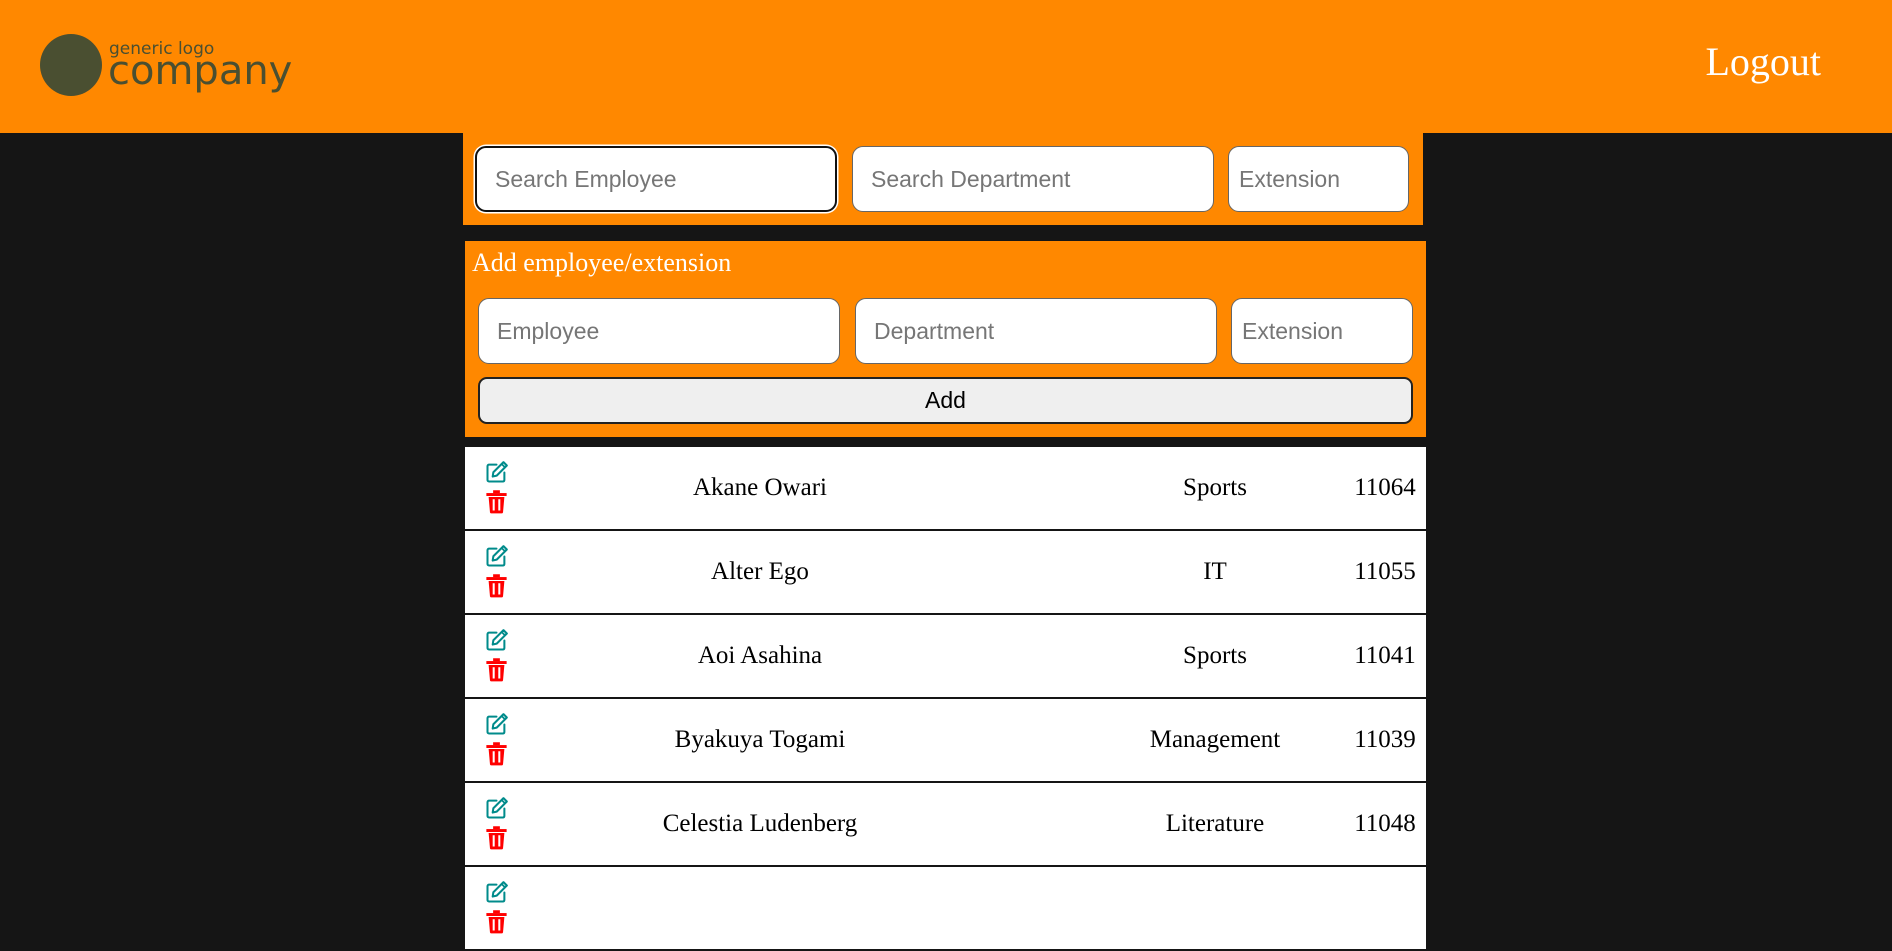  Describe the element at coordinates (1036, 331) in the screenshot. I see `department-field` at that location.